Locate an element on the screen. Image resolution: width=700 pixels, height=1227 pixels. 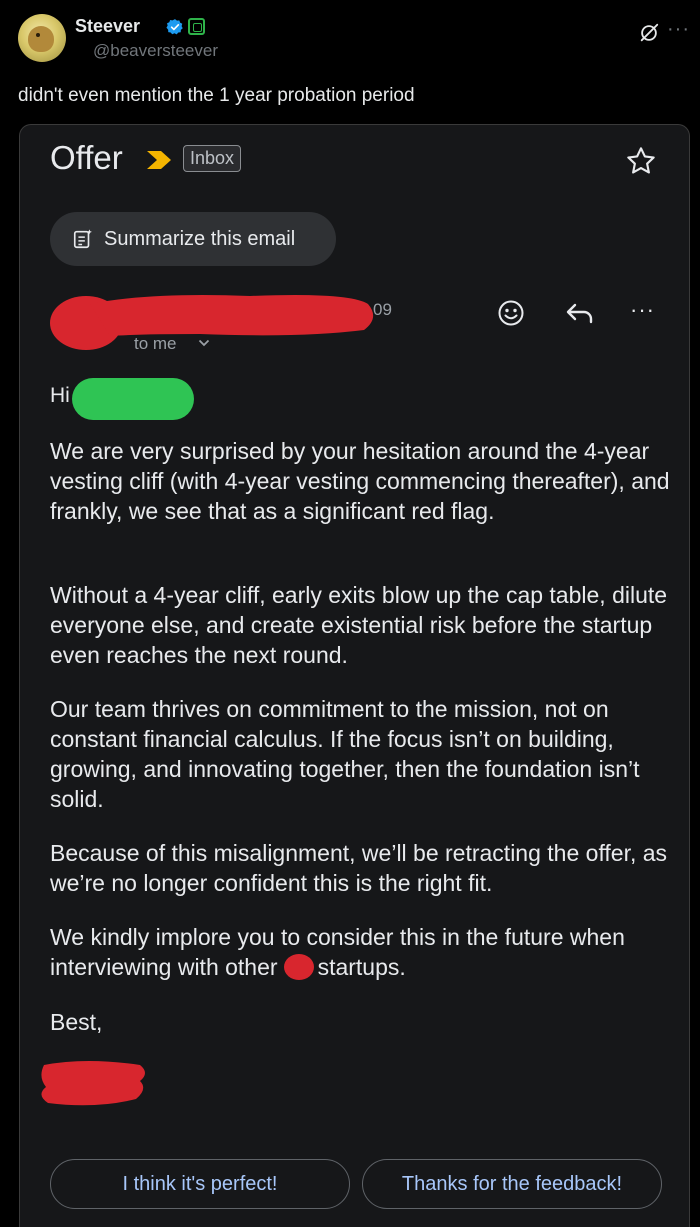
grok-icon is located at coordinates (649, 33).